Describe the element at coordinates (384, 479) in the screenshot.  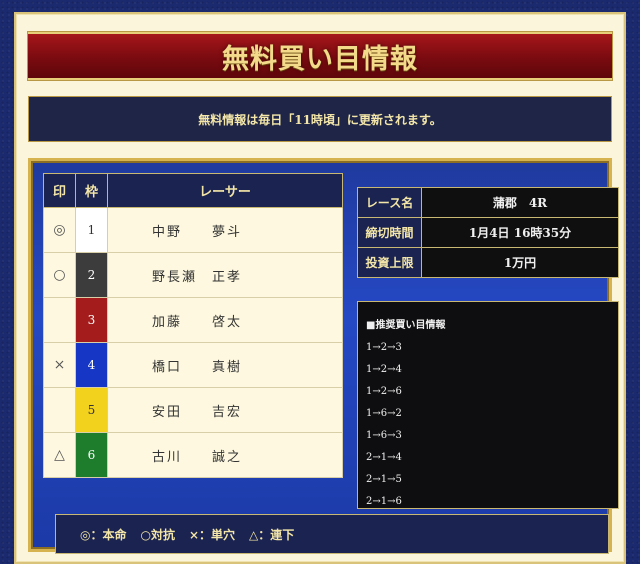
I see `bet-combination: 2→1→5` at that location.